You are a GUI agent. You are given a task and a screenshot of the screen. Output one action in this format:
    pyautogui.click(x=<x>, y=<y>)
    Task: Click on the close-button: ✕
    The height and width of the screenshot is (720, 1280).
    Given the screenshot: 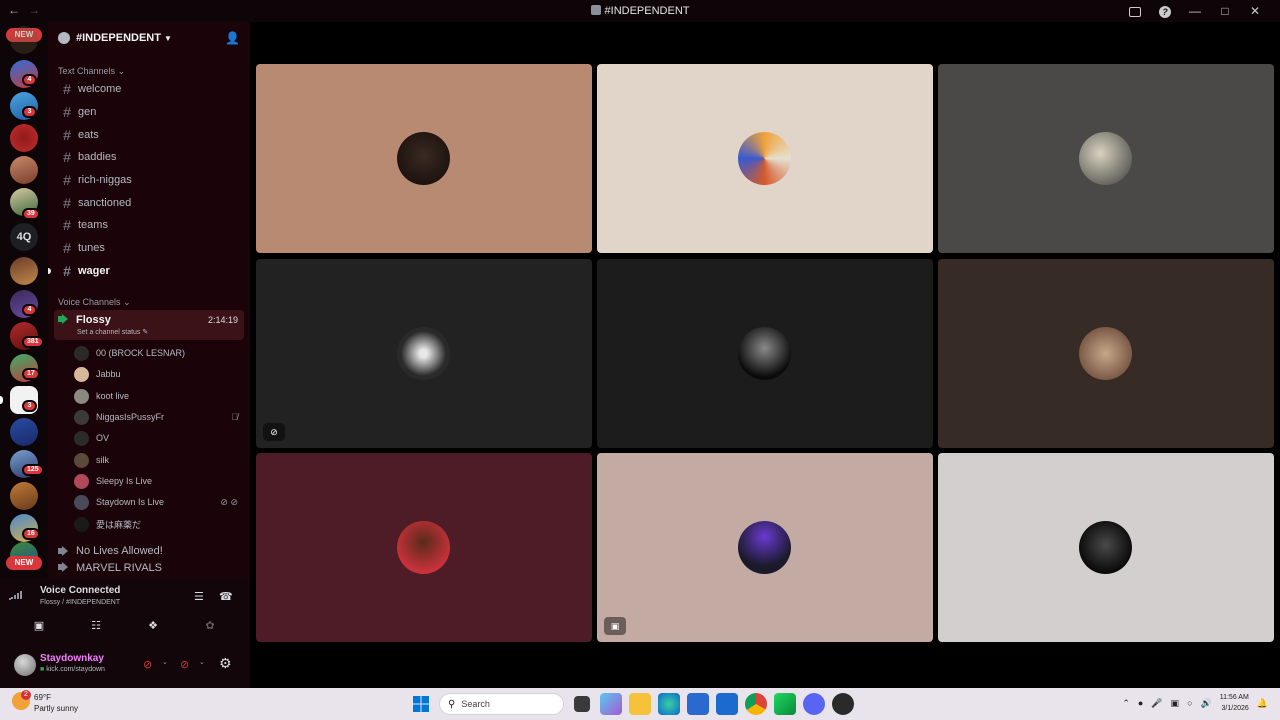 What is the action you would take?
    pyautogui.click(x=1255, y=11)
    